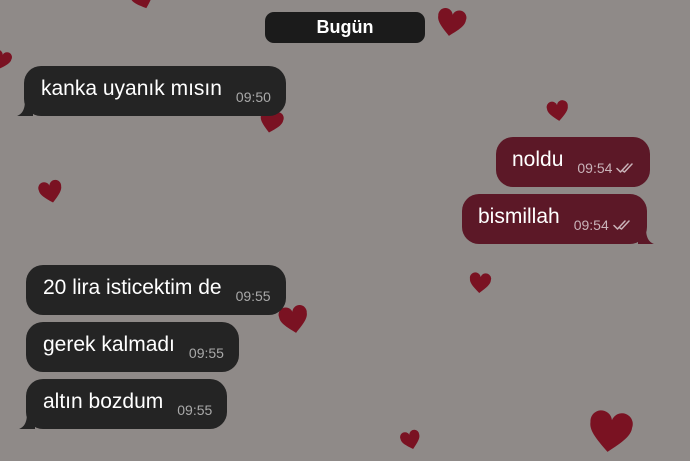 Image resolution: width=690 pixels, height=461 pixels. What do you see at coordinates (109, 344) in the screenshot?
I see `message-text: gerek kalmadı` at bounding box center [109, 344].